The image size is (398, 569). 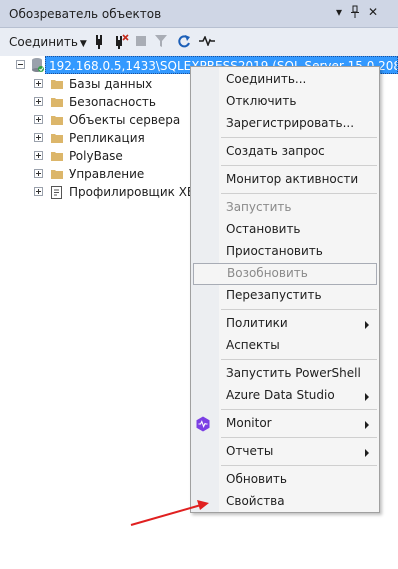 I want to click on monitor-hexagon-icon, so click(x=203, y=424).